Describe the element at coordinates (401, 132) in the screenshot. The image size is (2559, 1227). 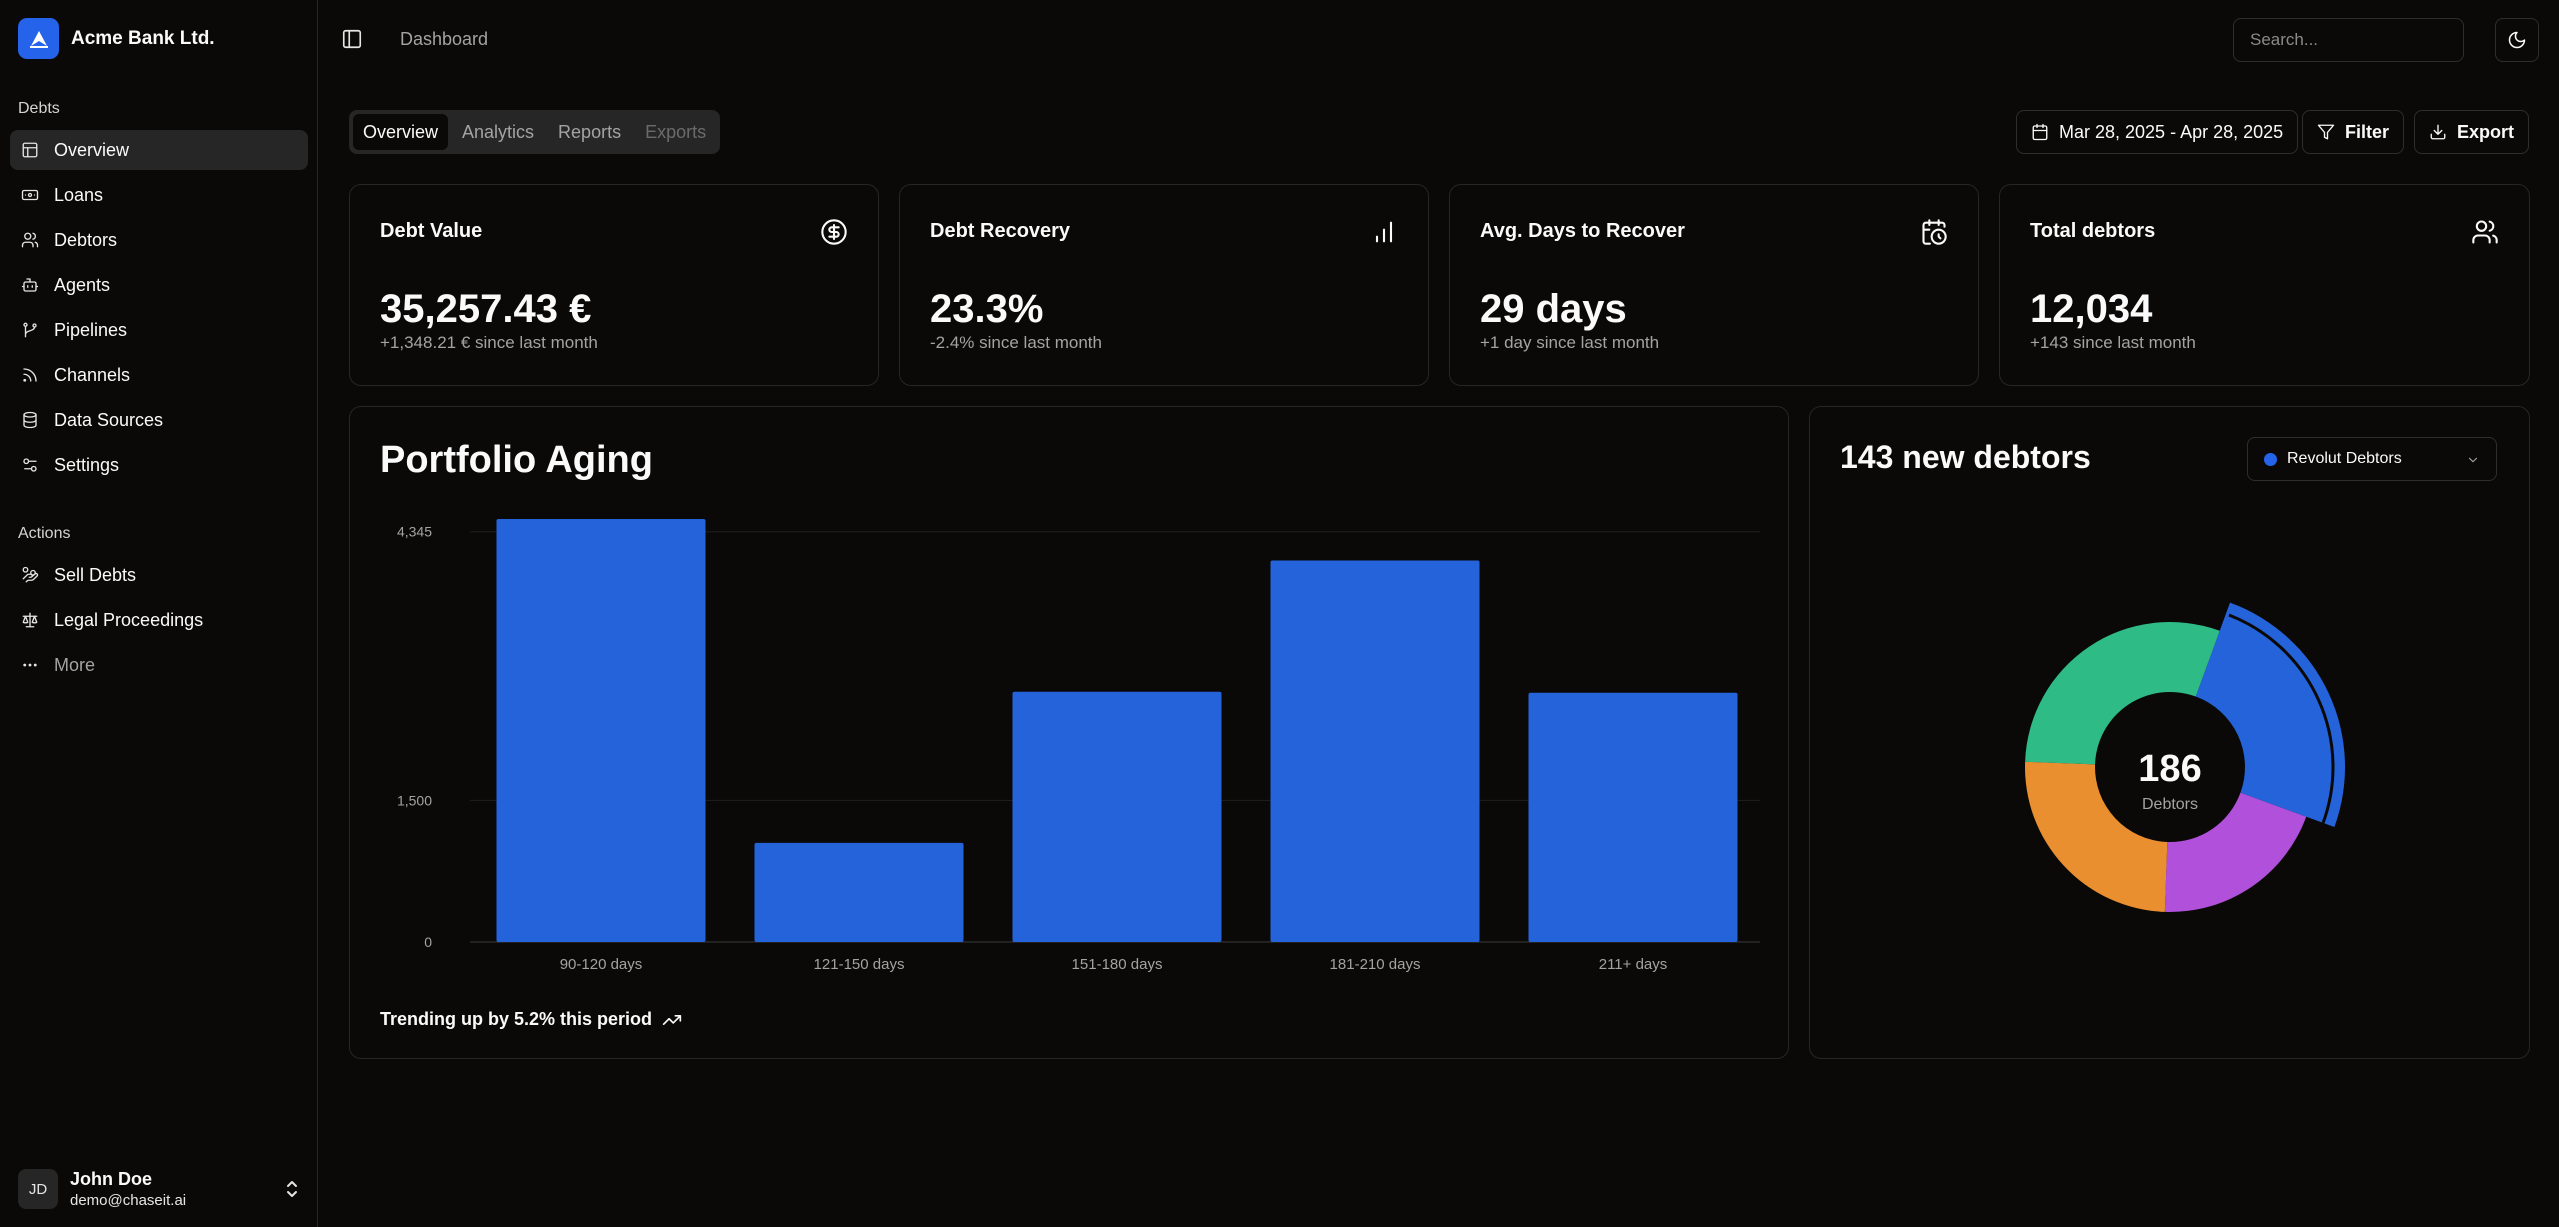
I see `tab-overview: Overview` at that location.